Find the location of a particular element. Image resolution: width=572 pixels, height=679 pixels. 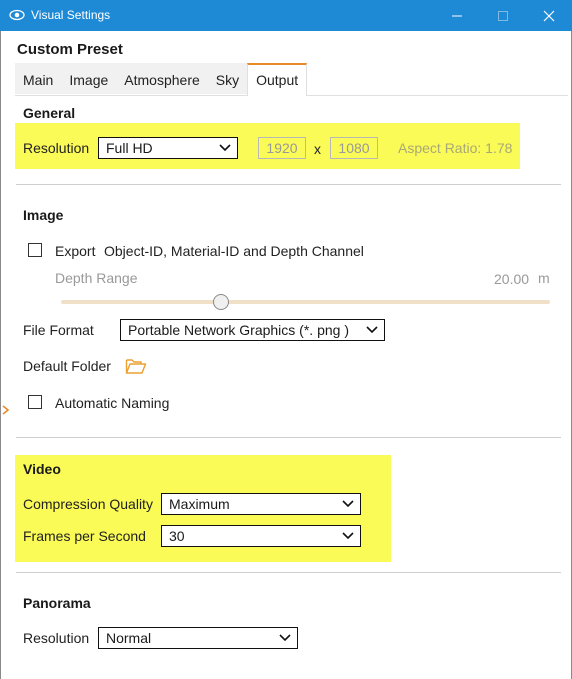

export-checkbox is located at coordinates (35, 250).